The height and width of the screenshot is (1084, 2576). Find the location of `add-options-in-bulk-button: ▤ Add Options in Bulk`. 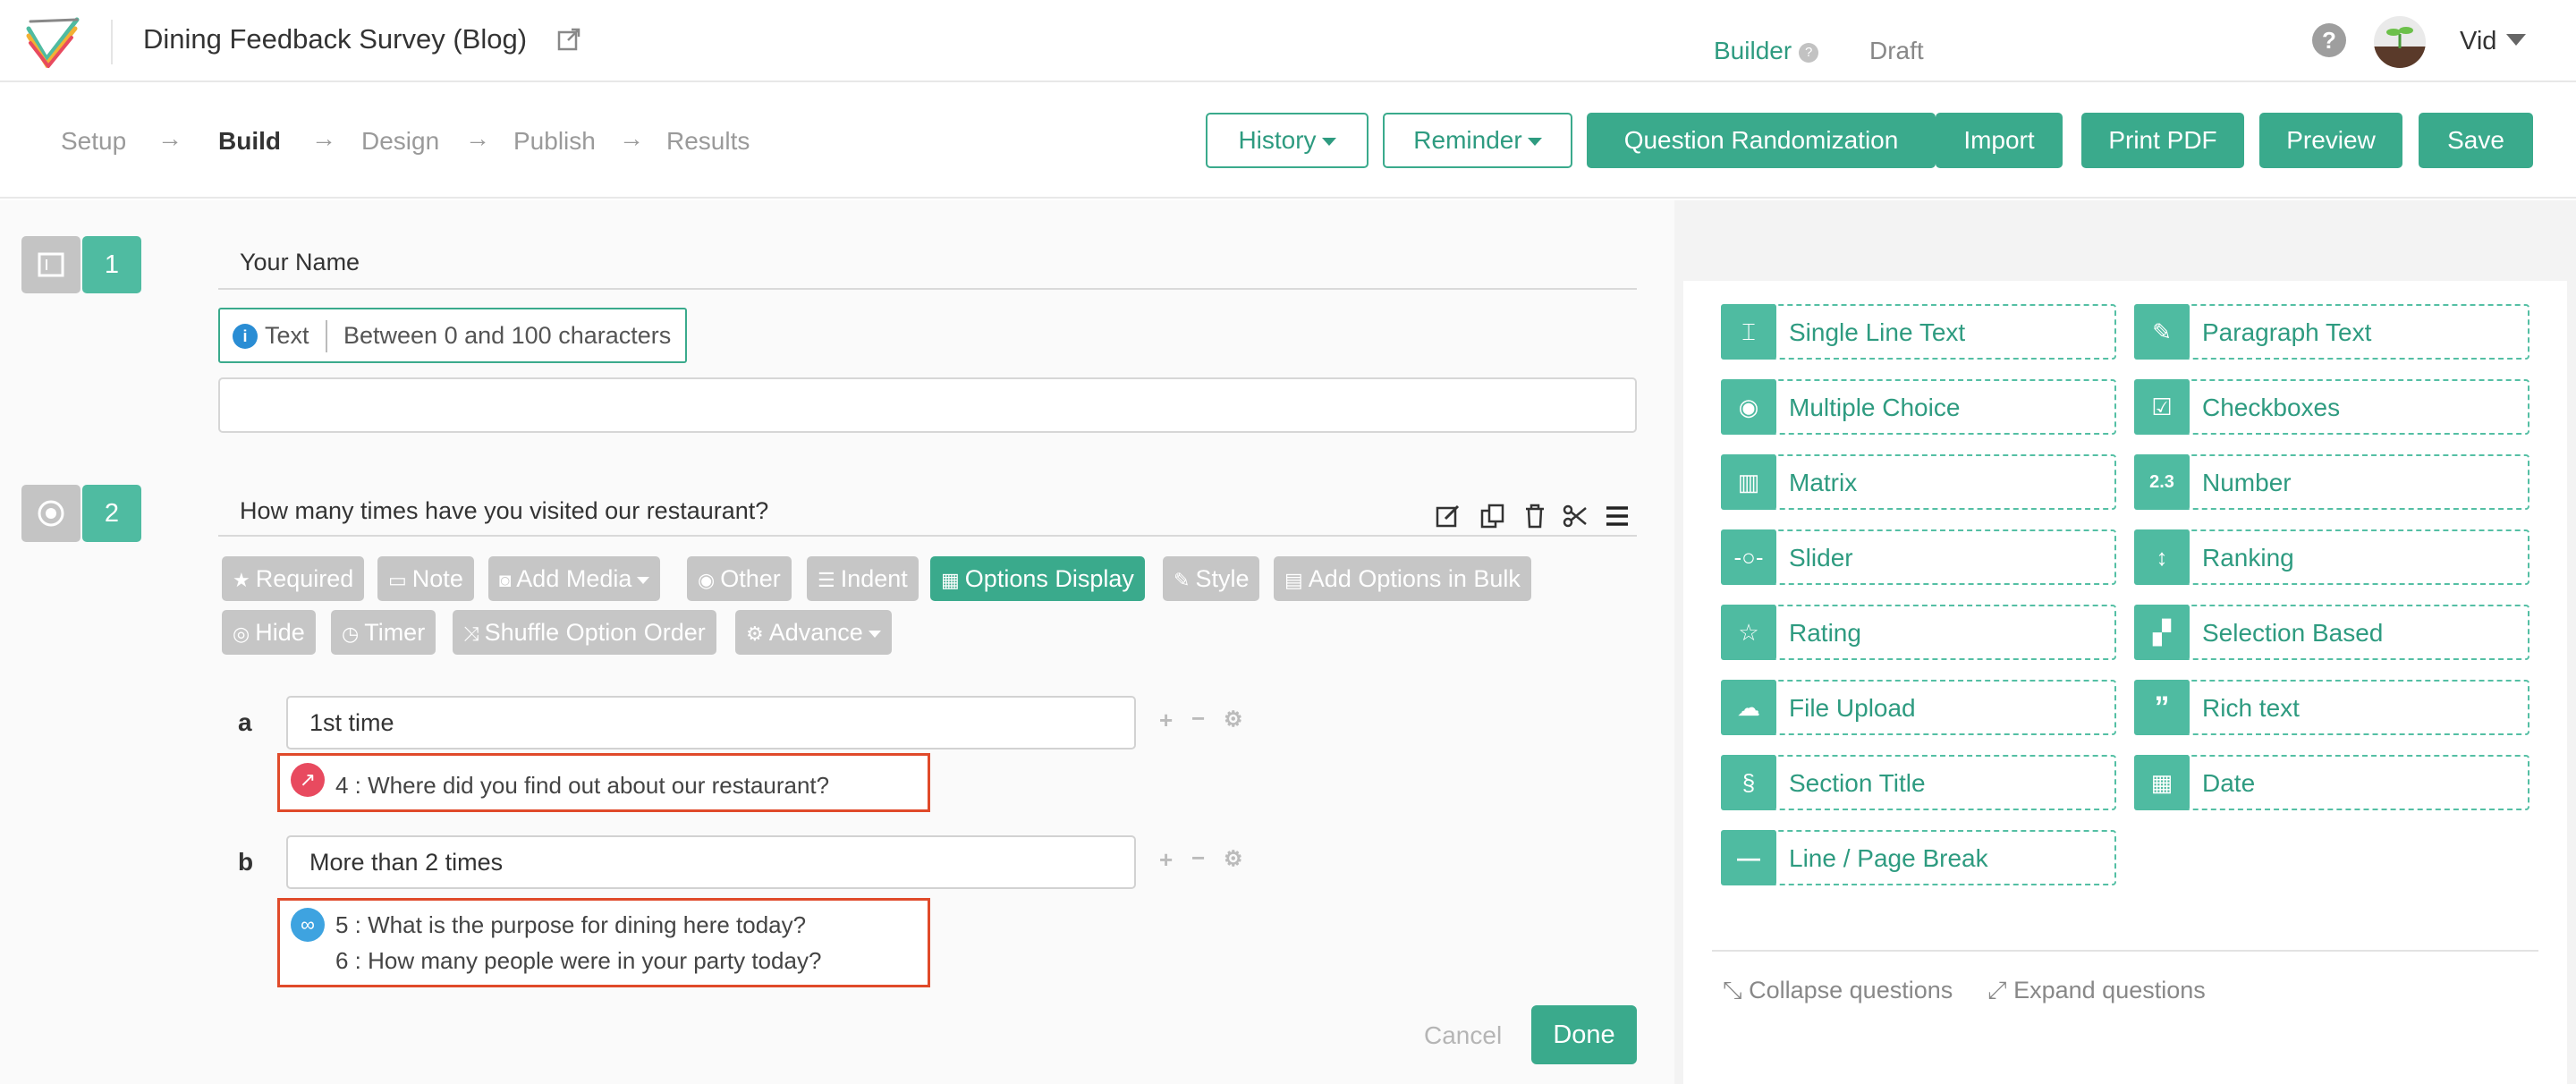

add-options-in-bulk-button: ▤ Add Options in Bulk is located at coordinates (1402, 578).